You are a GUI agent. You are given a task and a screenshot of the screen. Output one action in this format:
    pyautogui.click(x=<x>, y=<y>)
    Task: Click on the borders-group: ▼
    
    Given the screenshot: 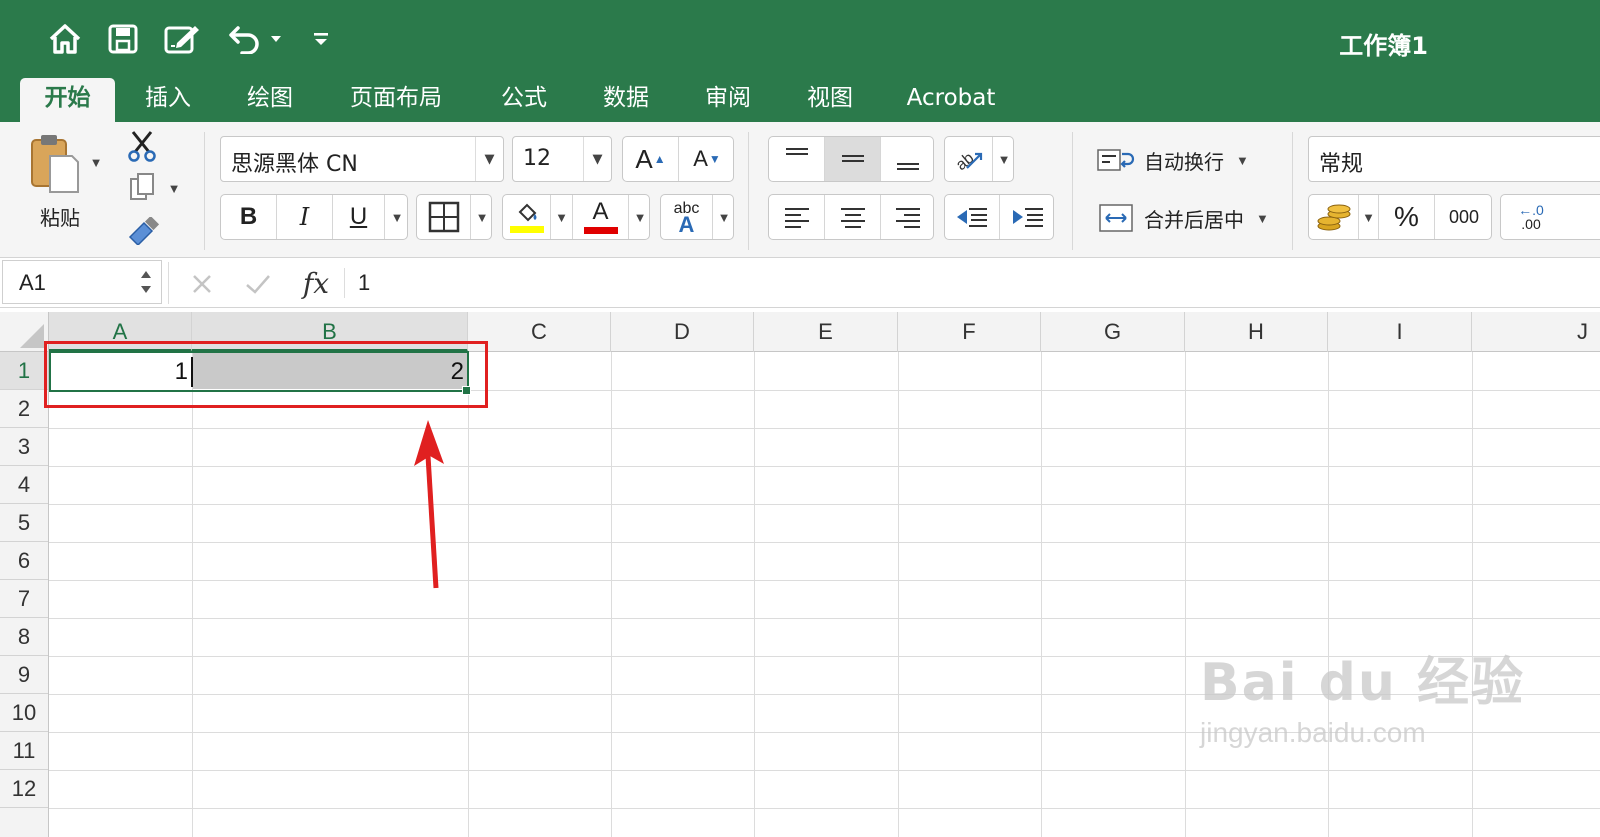 What is the action you would take?
    pyautogui.click(x=454, y=217)
    